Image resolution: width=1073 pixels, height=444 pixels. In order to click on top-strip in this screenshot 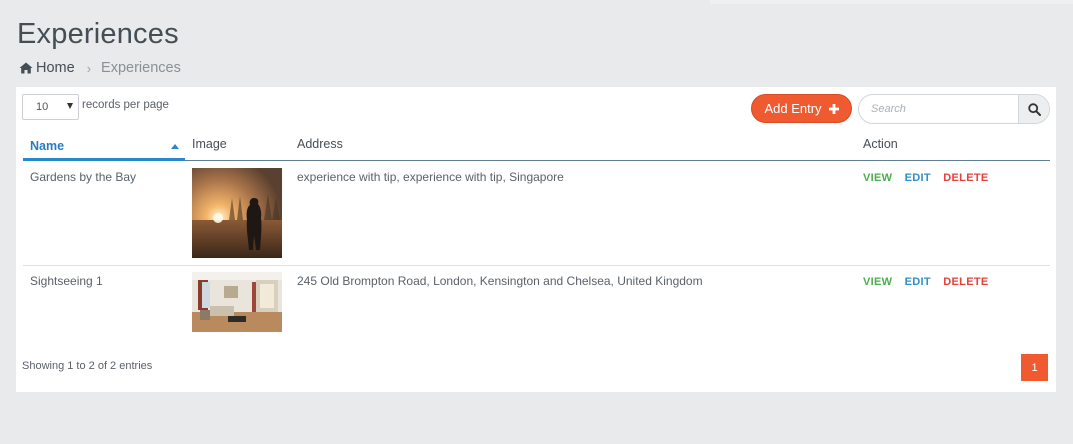, I will do `click(891, 2)`.